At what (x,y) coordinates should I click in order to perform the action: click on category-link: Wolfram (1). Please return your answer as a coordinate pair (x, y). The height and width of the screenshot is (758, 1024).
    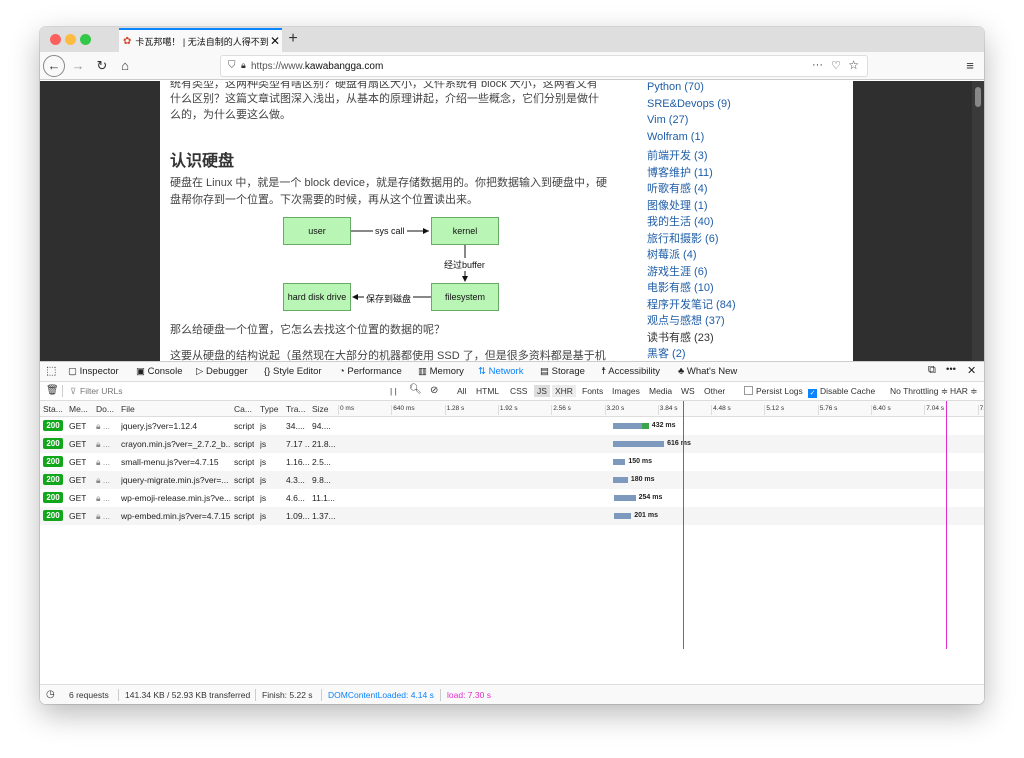
    Looking at the image, I should click on (675, 137).